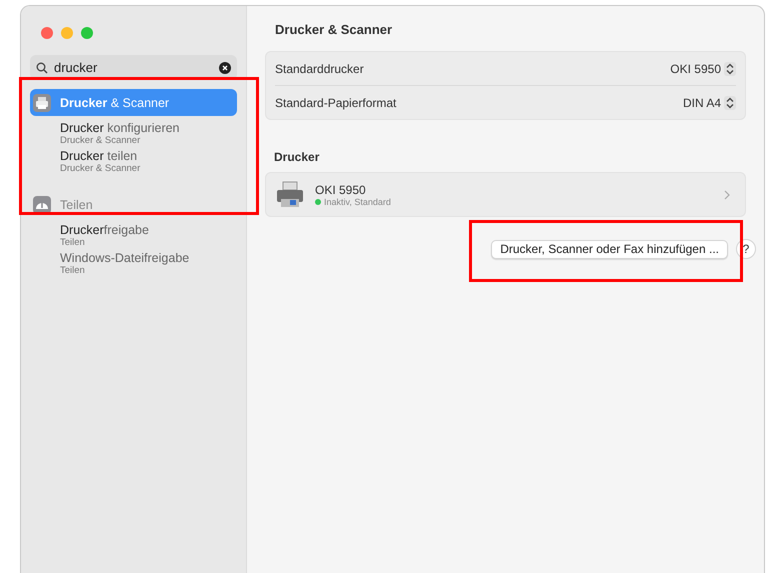  What do you see at coordinates (42, 68) in the screenshot?
I see `search-icon` at bounding box center [42, 68].